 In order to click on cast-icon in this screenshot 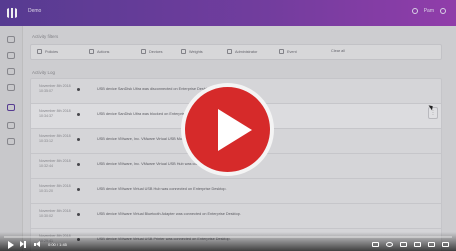, I will do `click(431, 244)`.